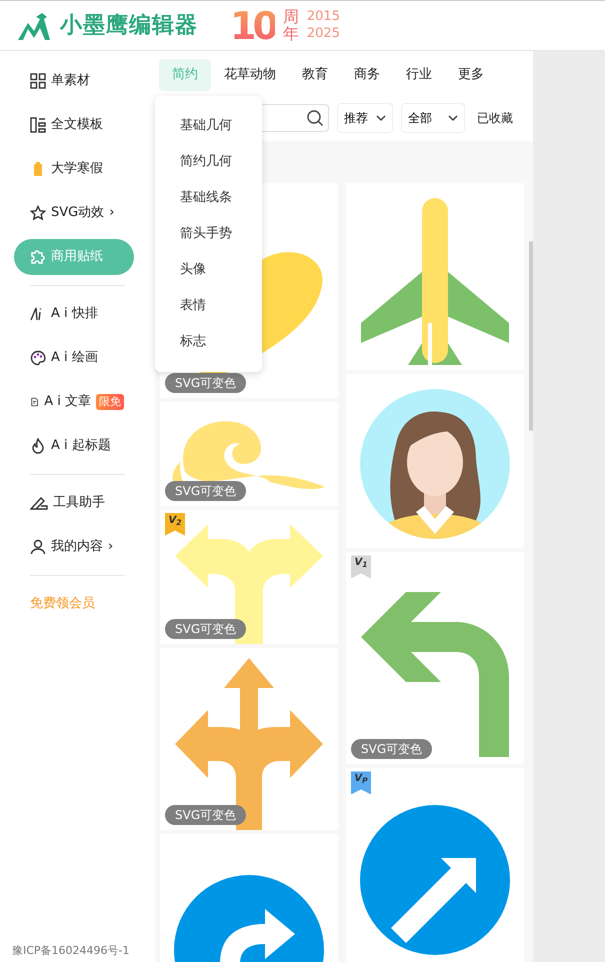 Image resolution: width=605 pixels, height=962 pixels. What do you see at coordinates (38, 446) in the screenshot?
I see `flame-icon` at bounding box center [38, 446].